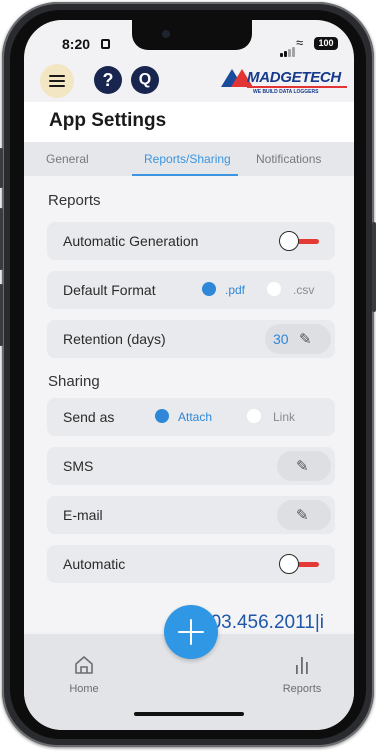  Describe the element at coordinates (131, 241) in the screenshot. I see `automatic-generation-label: Automatic Generation` at that location.